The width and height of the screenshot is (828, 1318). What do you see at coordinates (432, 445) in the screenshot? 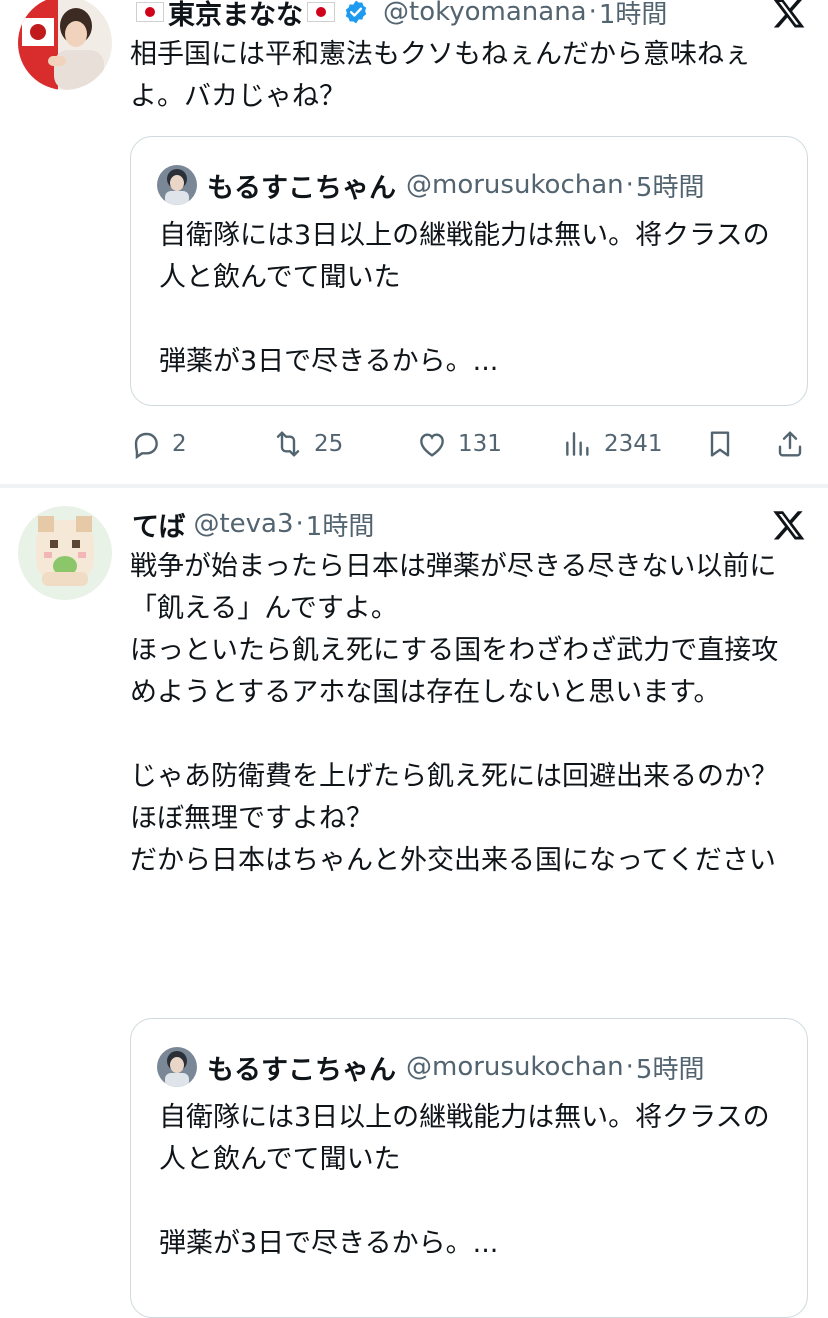
I see `heart-icon` at bounding box center [432, 445].